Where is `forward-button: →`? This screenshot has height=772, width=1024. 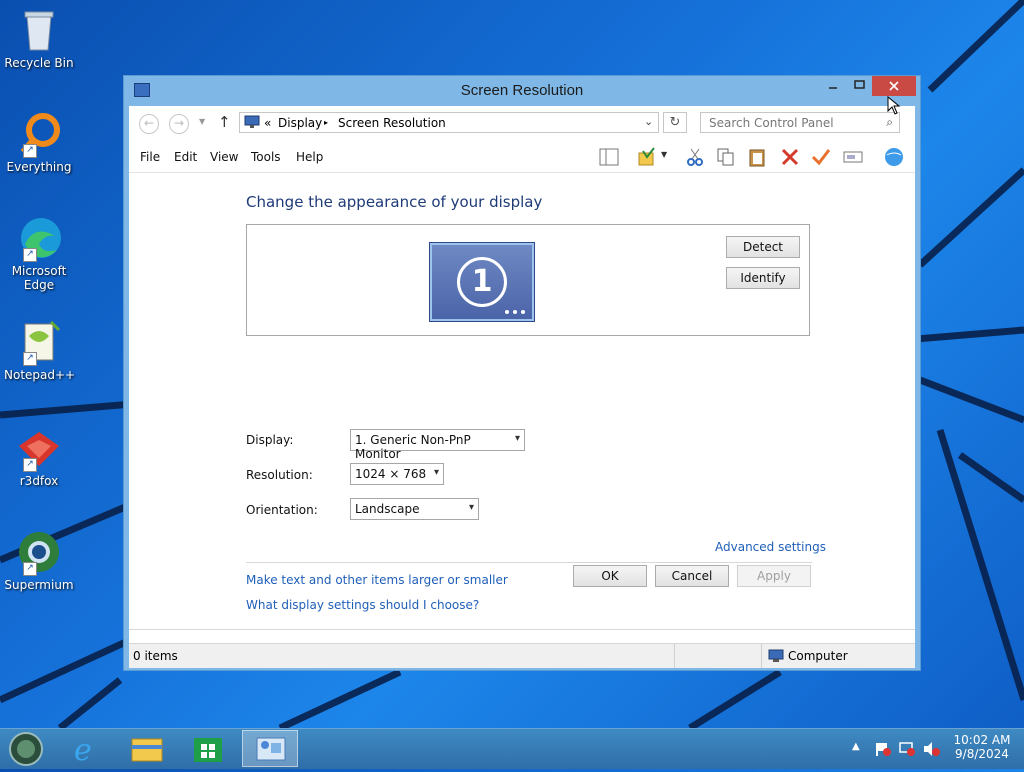 forward-button: → is located at coordinates (179, 124).